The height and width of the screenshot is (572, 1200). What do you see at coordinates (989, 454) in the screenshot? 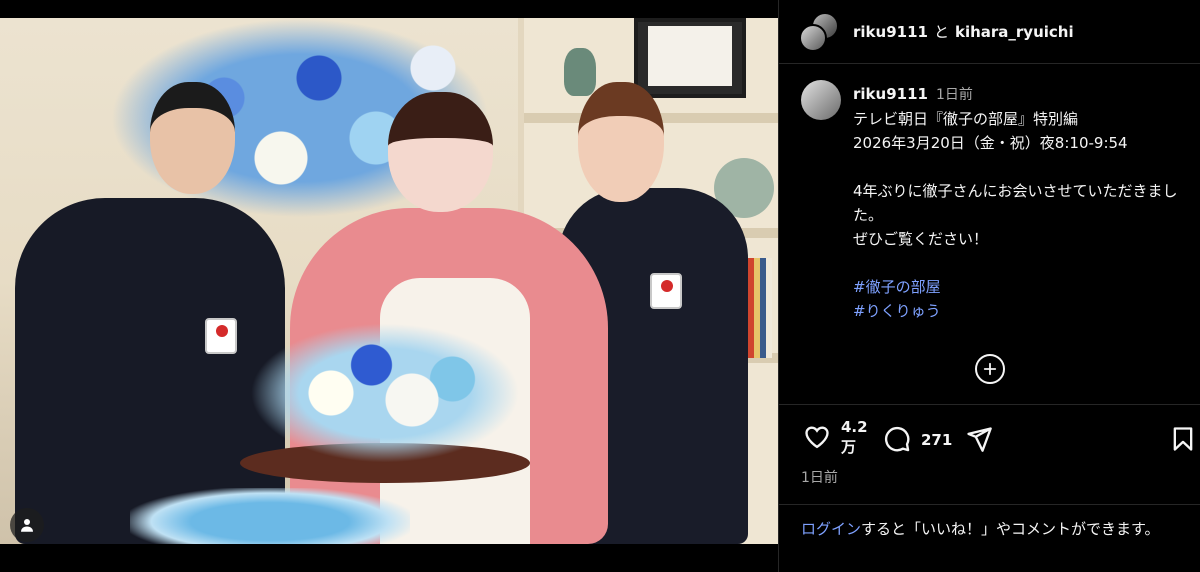
I see `action-bar: 4.2 万 271 1日前` at bounding box center [989, 454].